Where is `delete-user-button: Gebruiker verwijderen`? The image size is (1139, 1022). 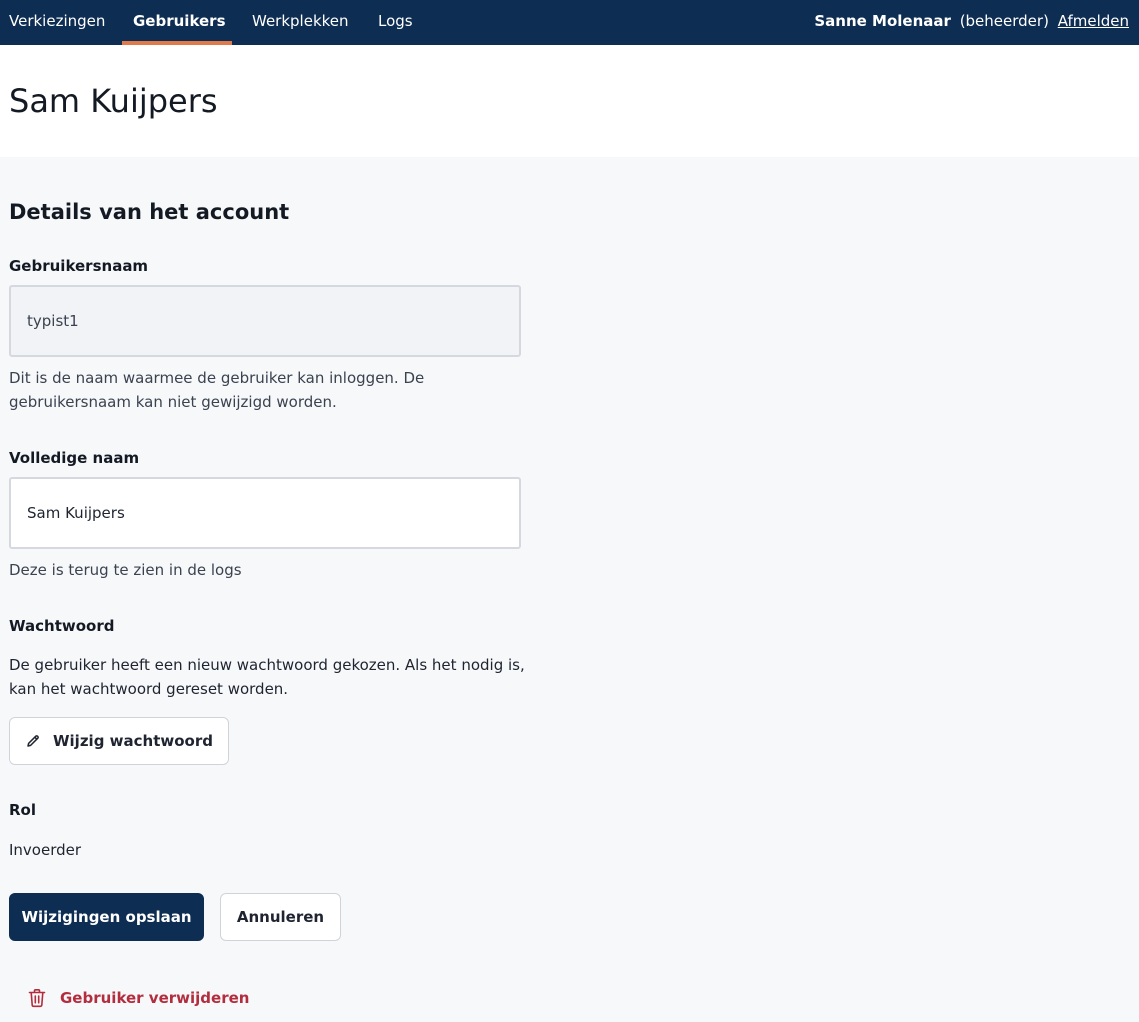
delete-user-button: Gebruiker verwijderen is located at coordinates (138, 998).